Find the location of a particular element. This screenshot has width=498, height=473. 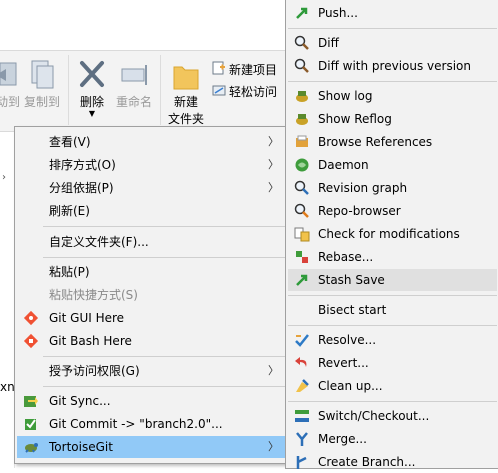

delete-button: 删除 ▼ is located at coordinates (92, 87).